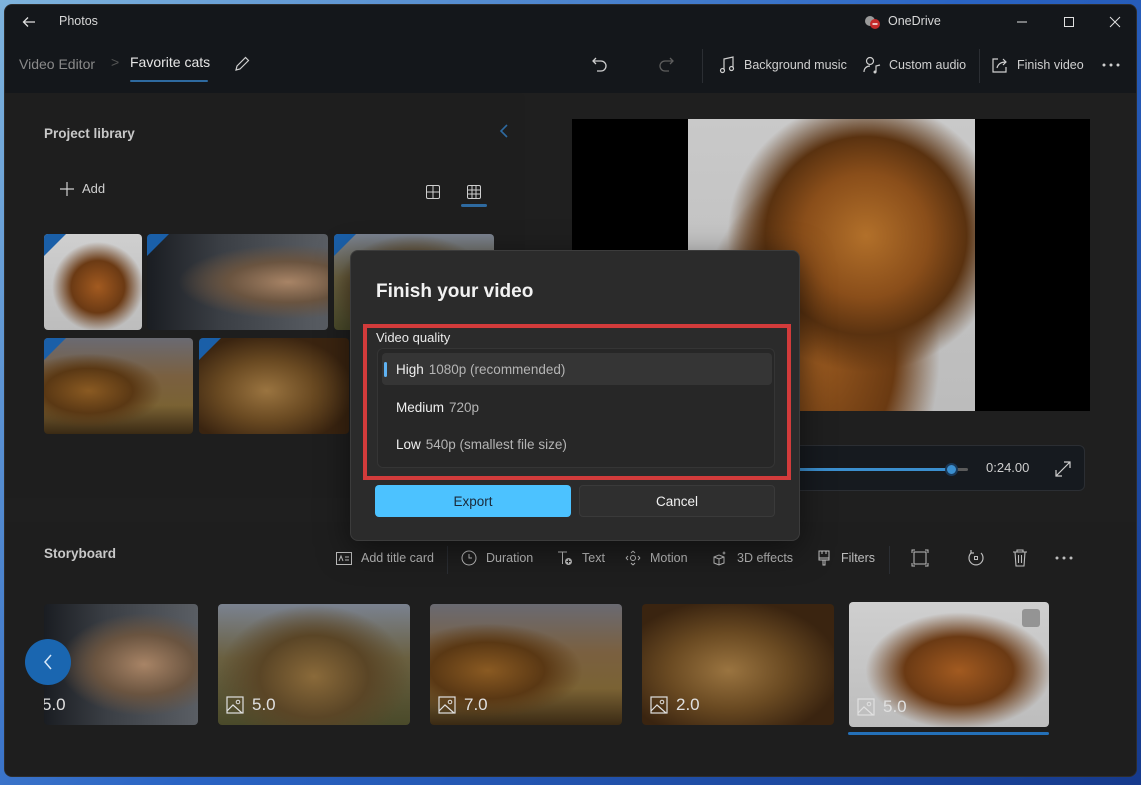  What do you see at coordinates (1069, 22) in the screenshot?
I see `maximize-button` at bounding box center [1069, 22].